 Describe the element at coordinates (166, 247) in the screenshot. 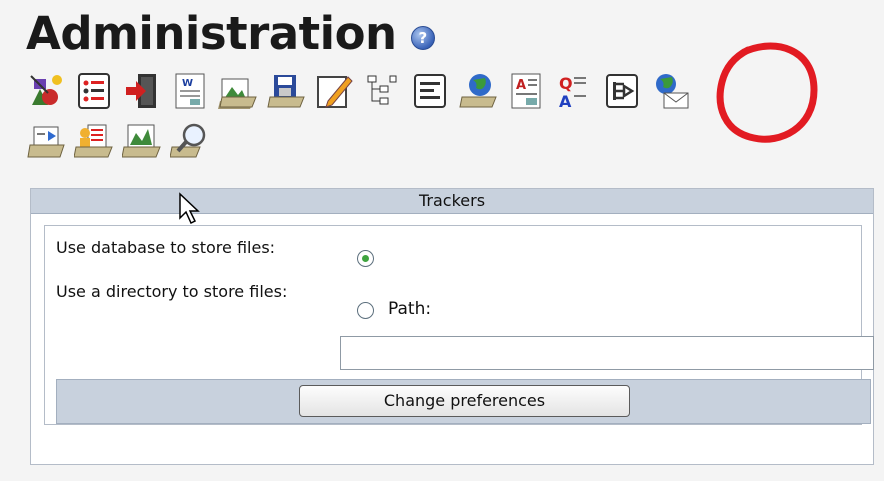

I see `db-storage-label: Use database to store files:` at that location.